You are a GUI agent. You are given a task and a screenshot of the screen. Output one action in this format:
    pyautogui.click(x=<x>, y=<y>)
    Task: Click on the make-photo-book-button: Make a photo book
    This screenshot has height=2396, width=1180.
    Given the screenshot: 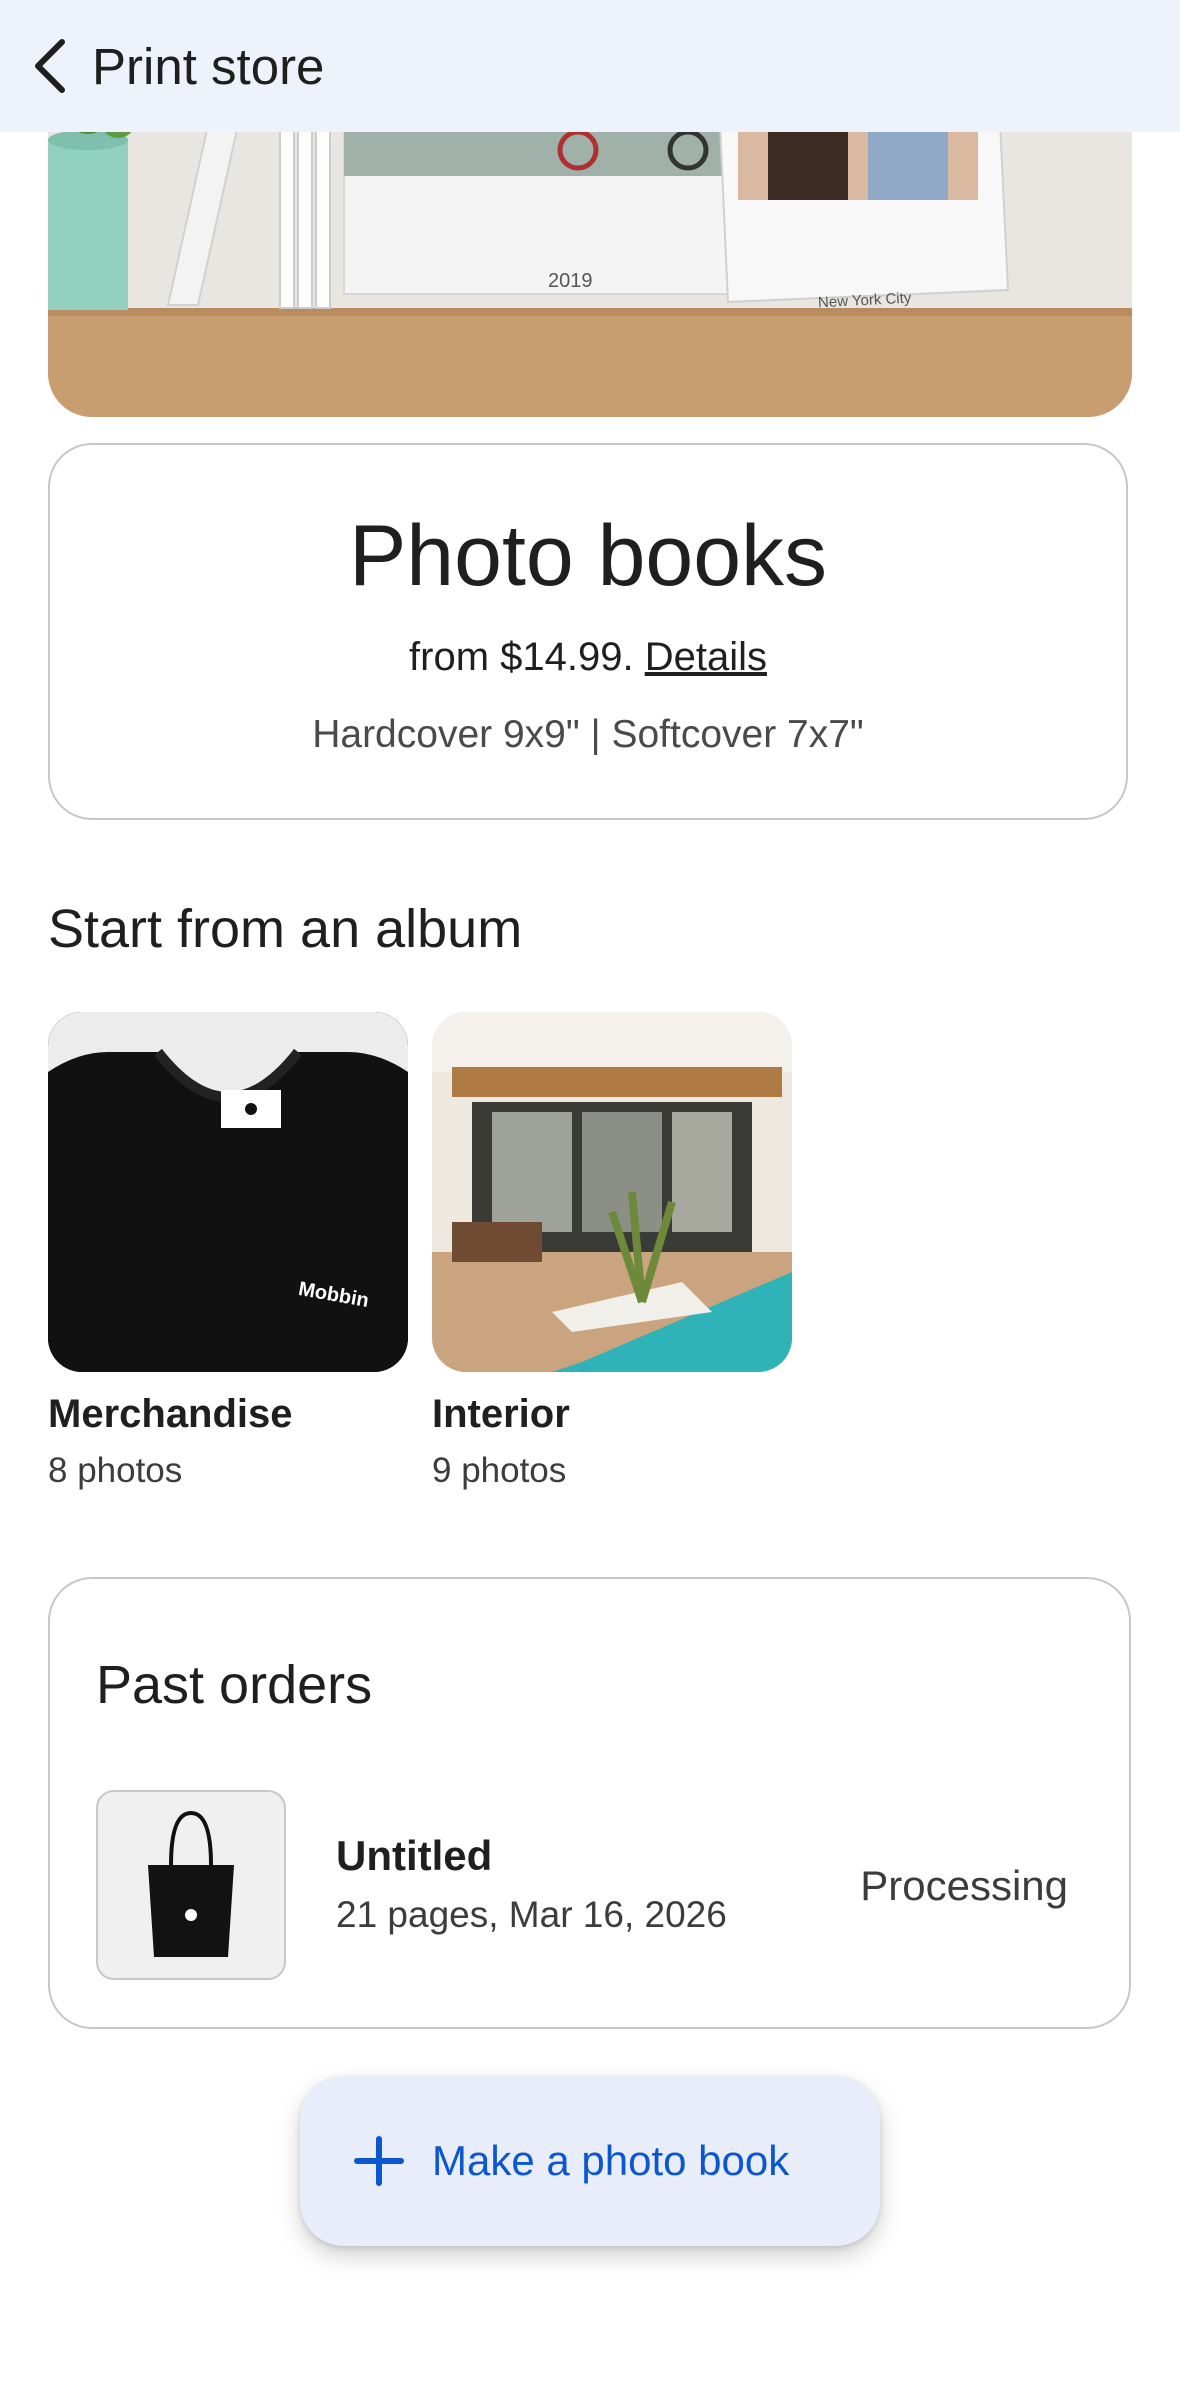 What is the action you would take?
    pyautogui.click(x=590, y=2161)
    